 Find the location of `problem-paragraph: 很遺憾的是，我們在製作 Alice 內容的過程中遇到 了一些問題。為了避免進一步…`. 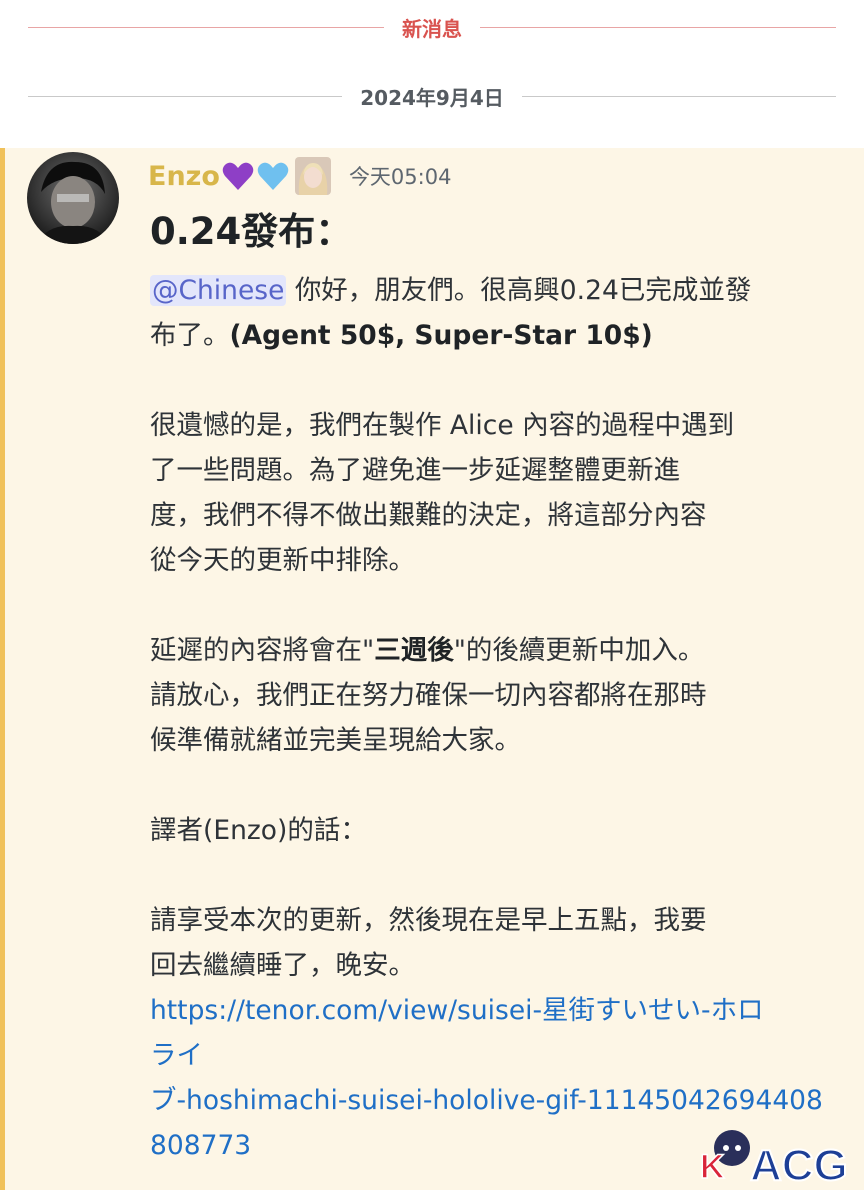

problem-paragraph: 很遺憾的是，我們在製作 Alice 內容的過程中遇到 了一些問題。為了避免進一步… is located at coordinates (500, 493).